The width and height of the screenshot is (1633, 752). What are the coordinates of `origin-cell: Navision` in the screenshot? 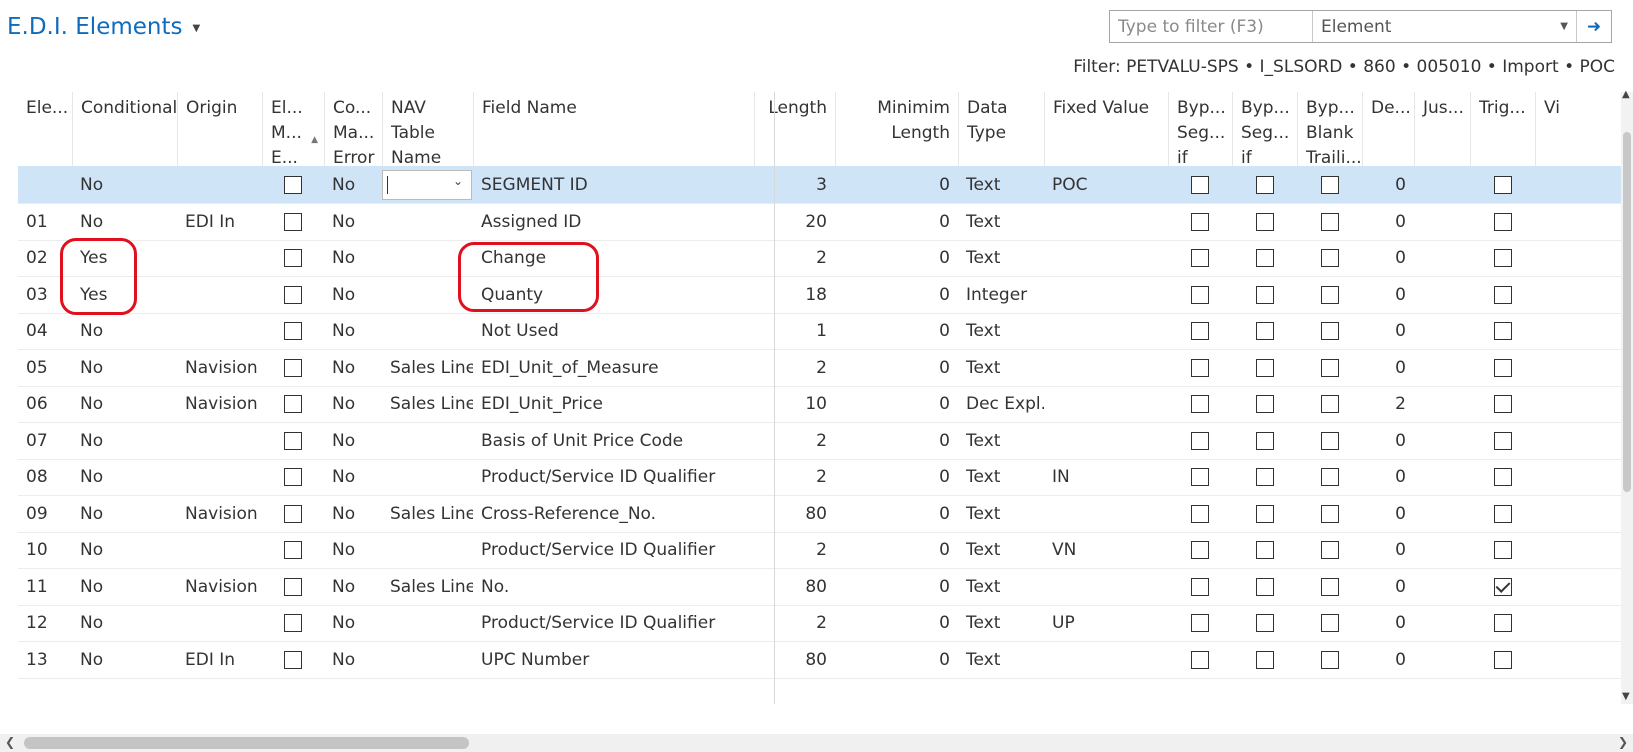 It's located at (219, 587).